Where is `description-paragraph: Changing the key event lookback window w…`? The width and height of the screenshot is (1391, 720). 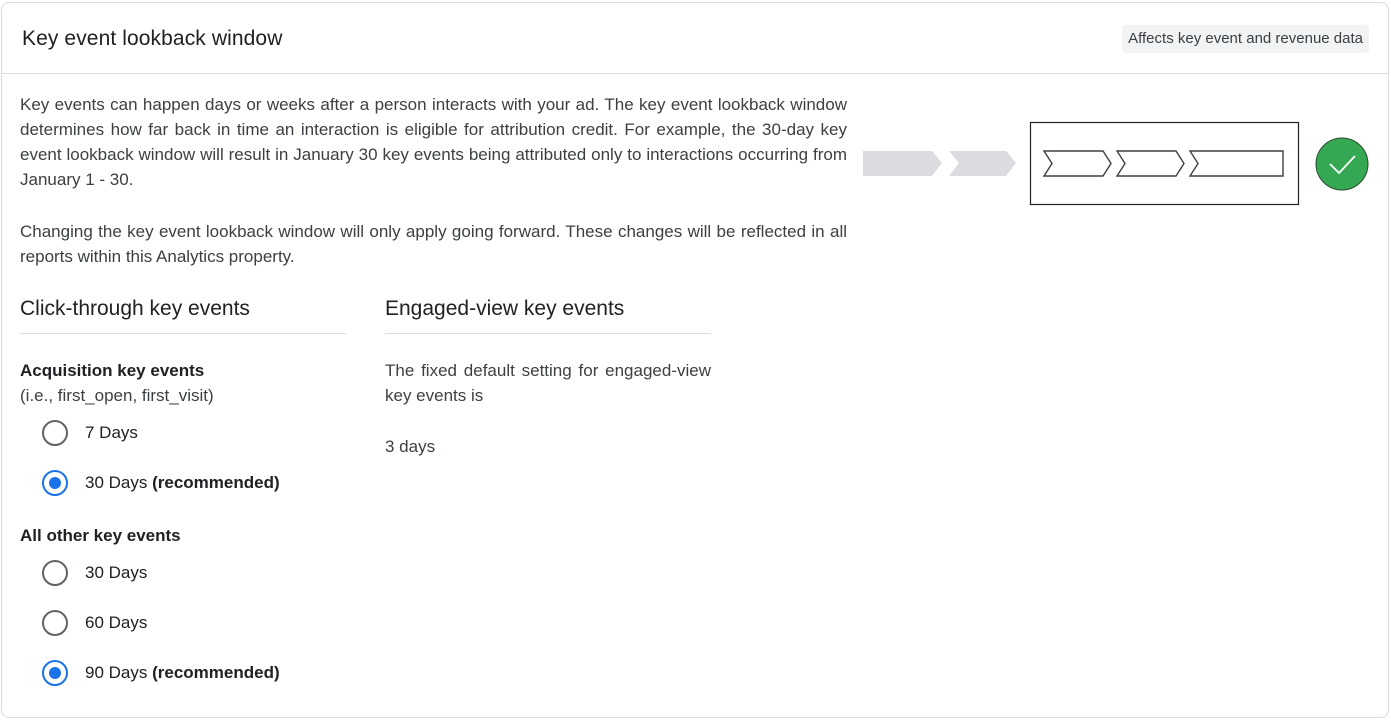
description-paragraph: Changing the key event lookback window w… is located at coordinates (433, 244).